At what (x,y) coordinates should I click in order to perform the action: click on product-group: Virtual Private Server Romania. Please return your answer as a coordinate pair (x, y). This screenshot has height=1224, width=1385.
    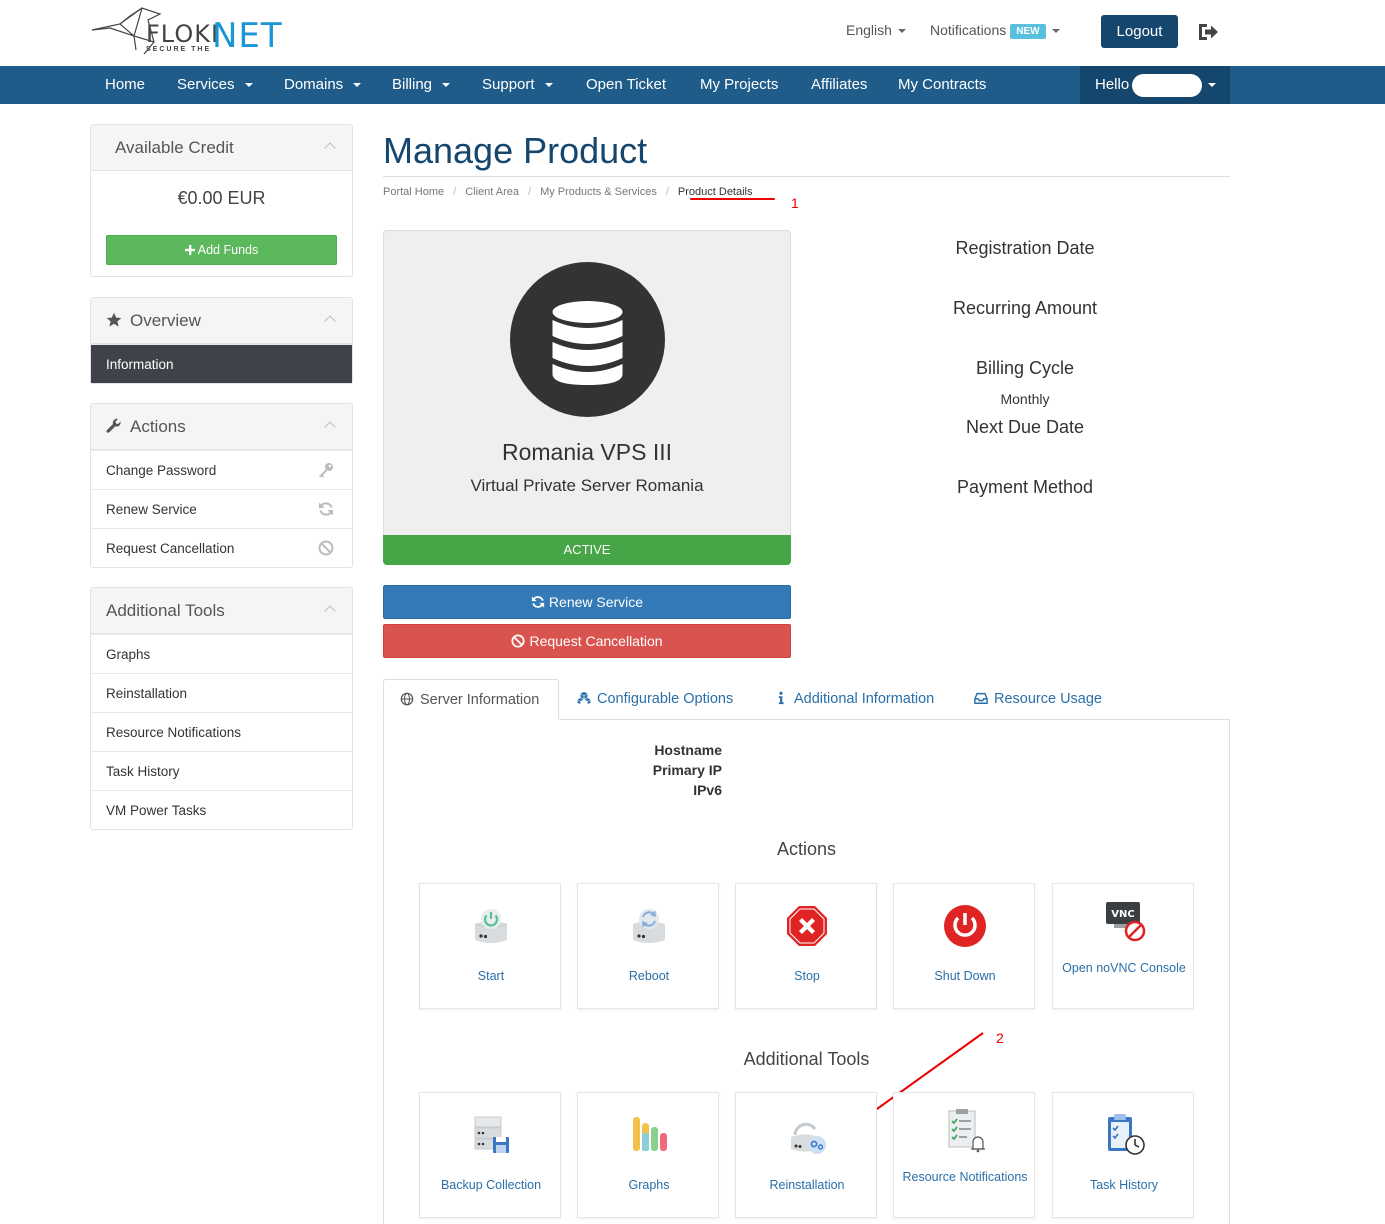
    Looking at the image, I should click on (587, 485).